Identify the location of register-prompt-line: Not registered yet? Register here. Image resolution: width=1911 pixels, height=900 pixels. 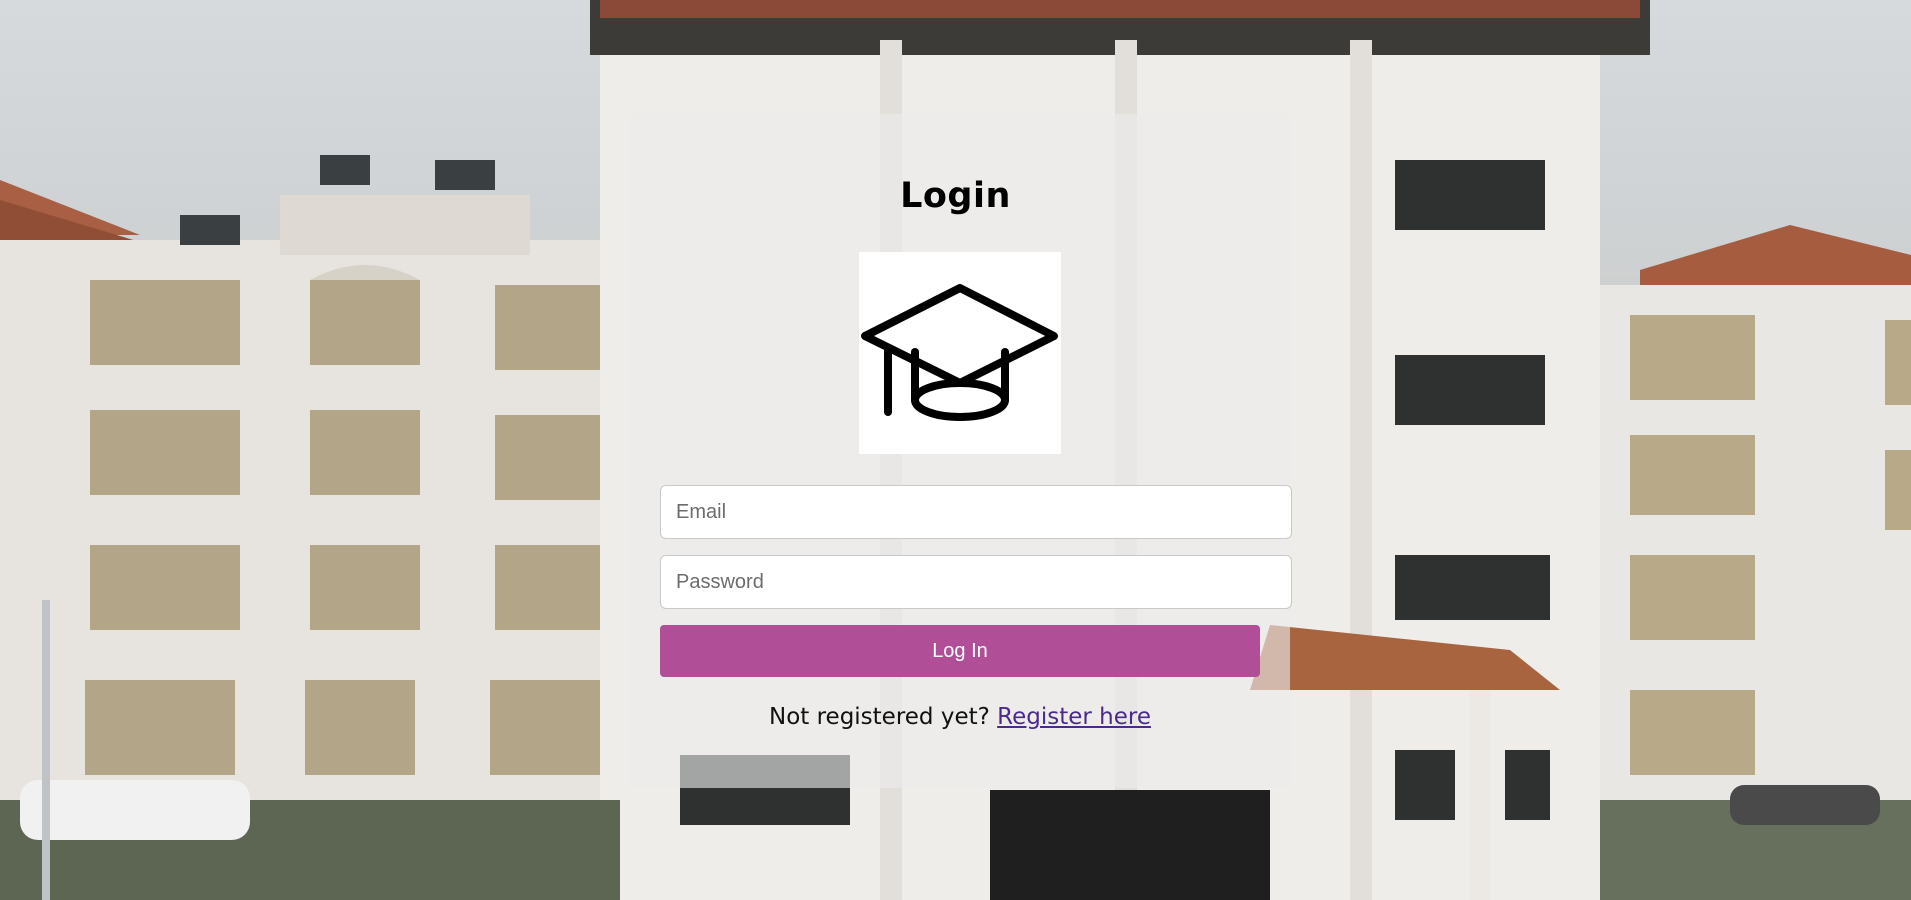
(960, 717).